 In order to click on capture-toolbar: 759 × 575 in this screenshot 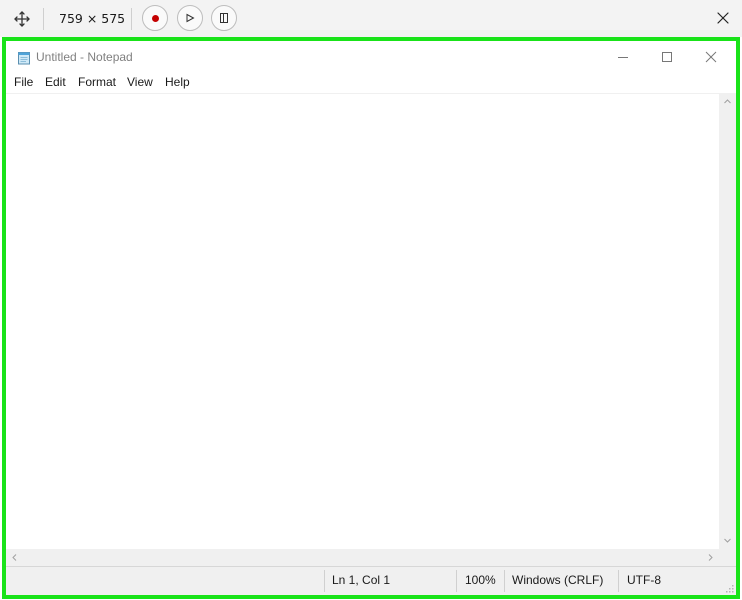, I will do `click(371, 18)`.